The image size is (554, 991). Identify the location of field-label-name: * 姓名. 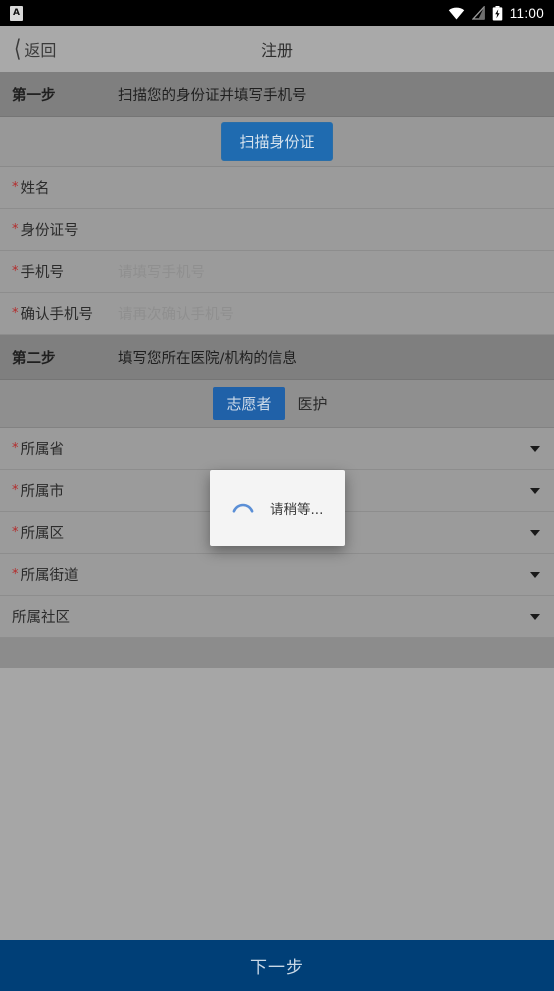
(59, 187).